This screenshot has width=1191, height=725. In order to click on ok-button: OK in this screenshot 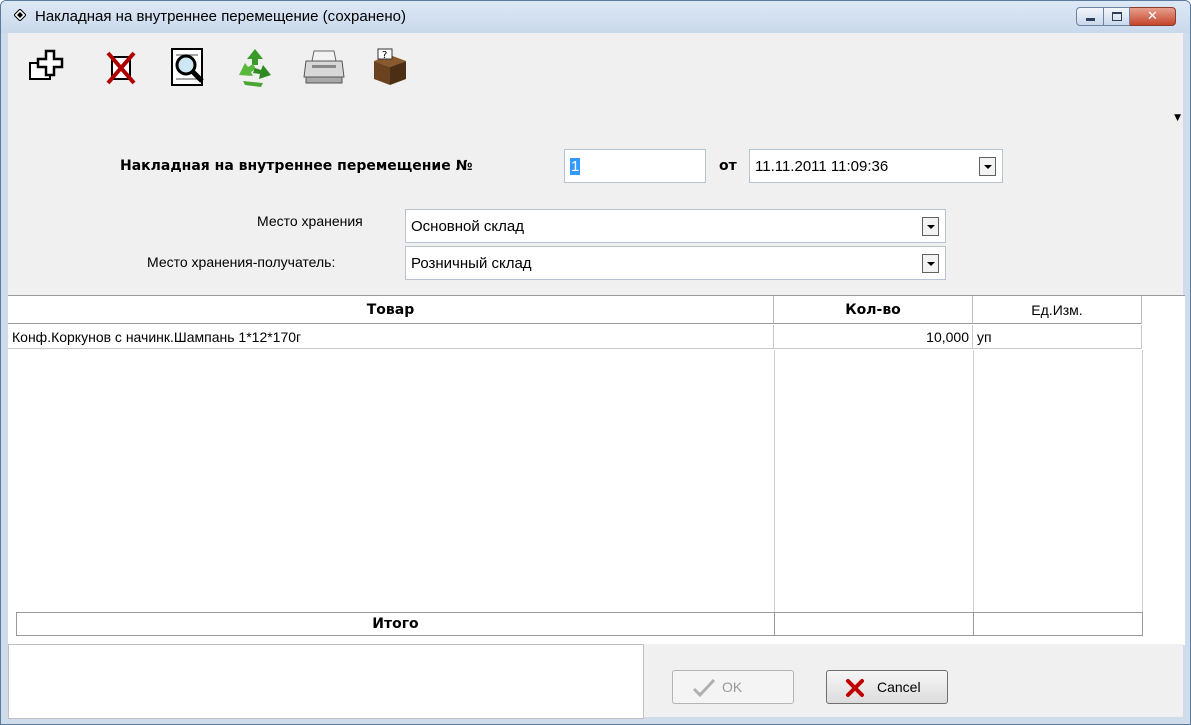, I will do `click(733, 687)`.